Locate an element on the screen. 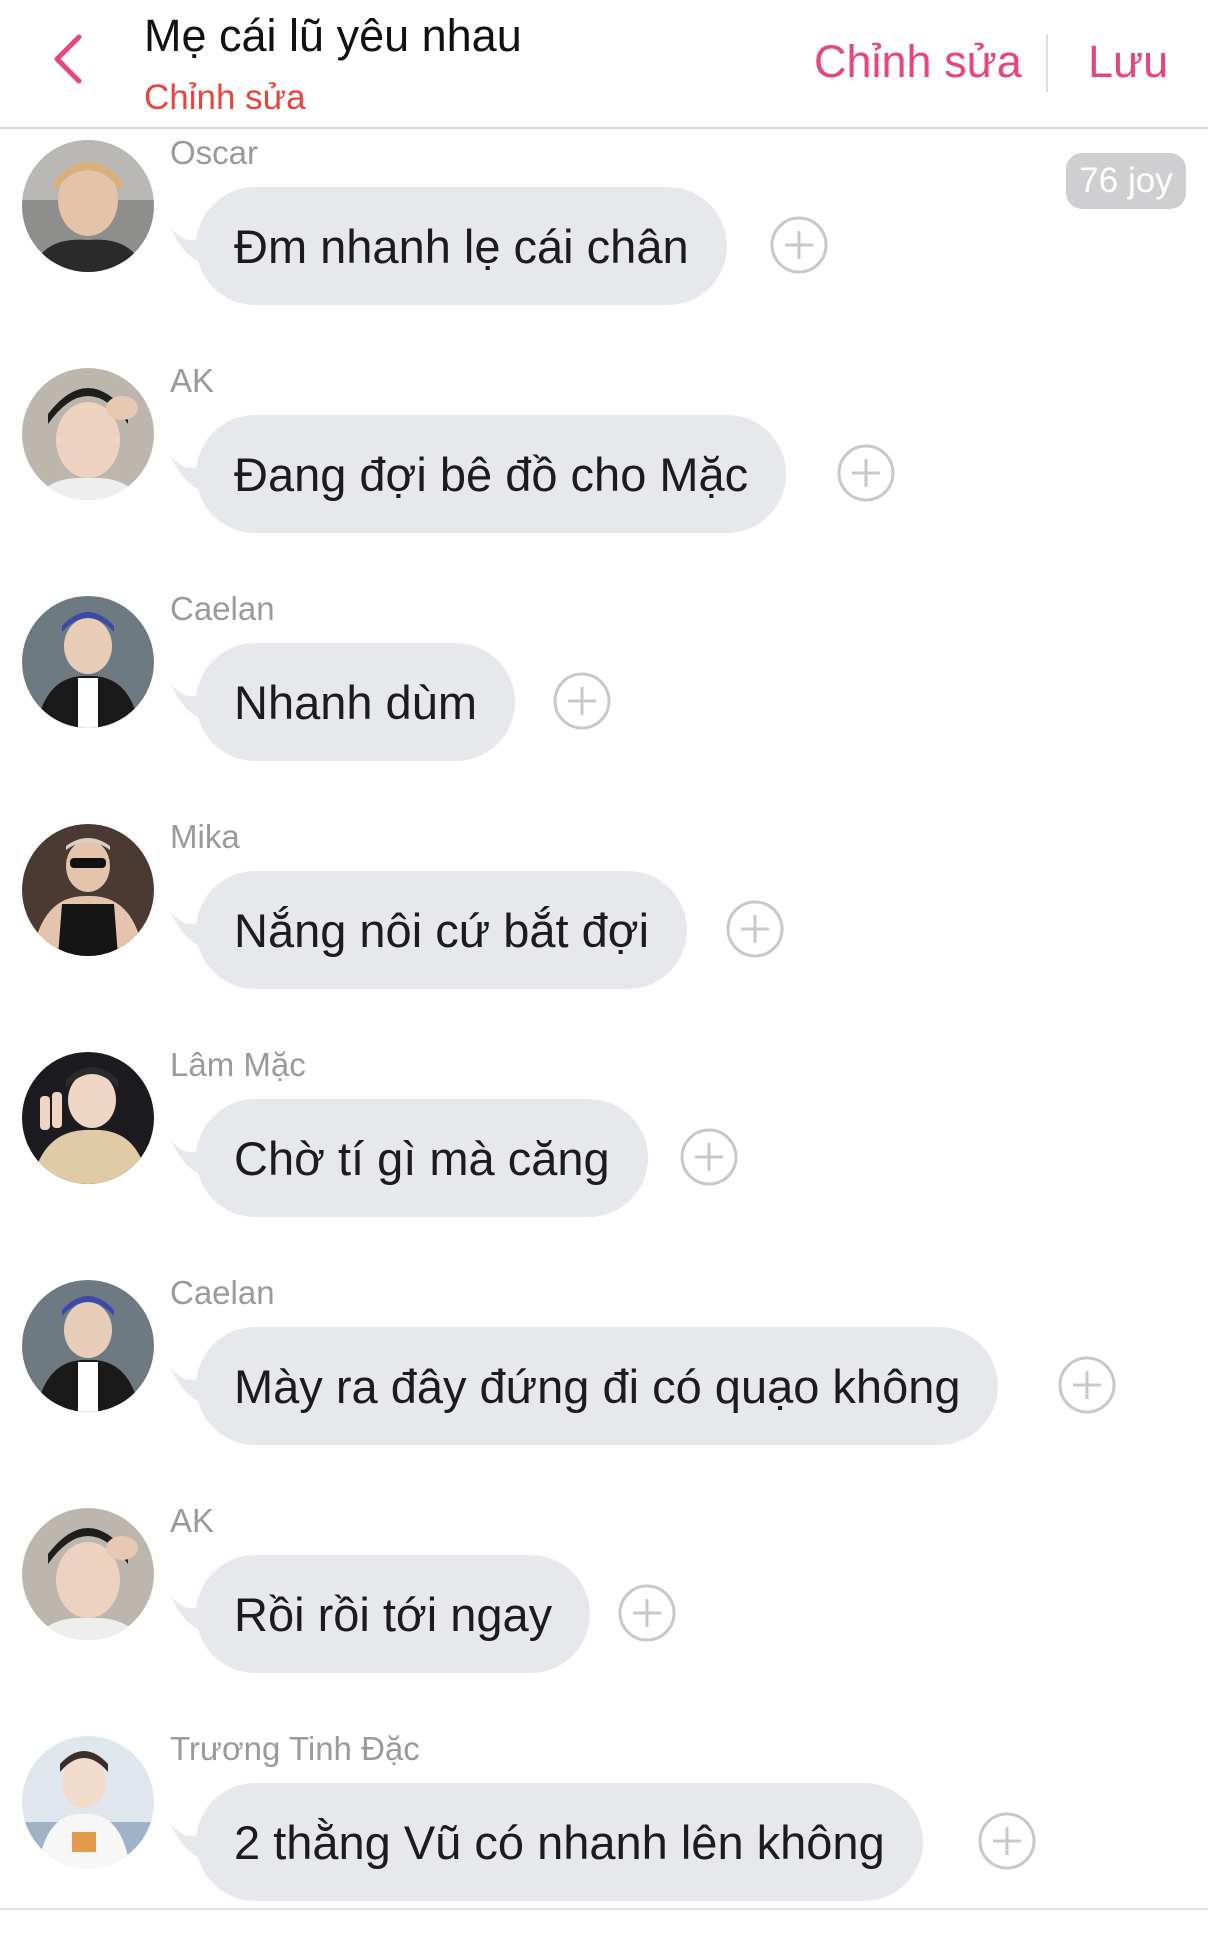 The image size is (1208, 1958). message-bubble: Nhanh dùm is located at coordinates (355, 702).